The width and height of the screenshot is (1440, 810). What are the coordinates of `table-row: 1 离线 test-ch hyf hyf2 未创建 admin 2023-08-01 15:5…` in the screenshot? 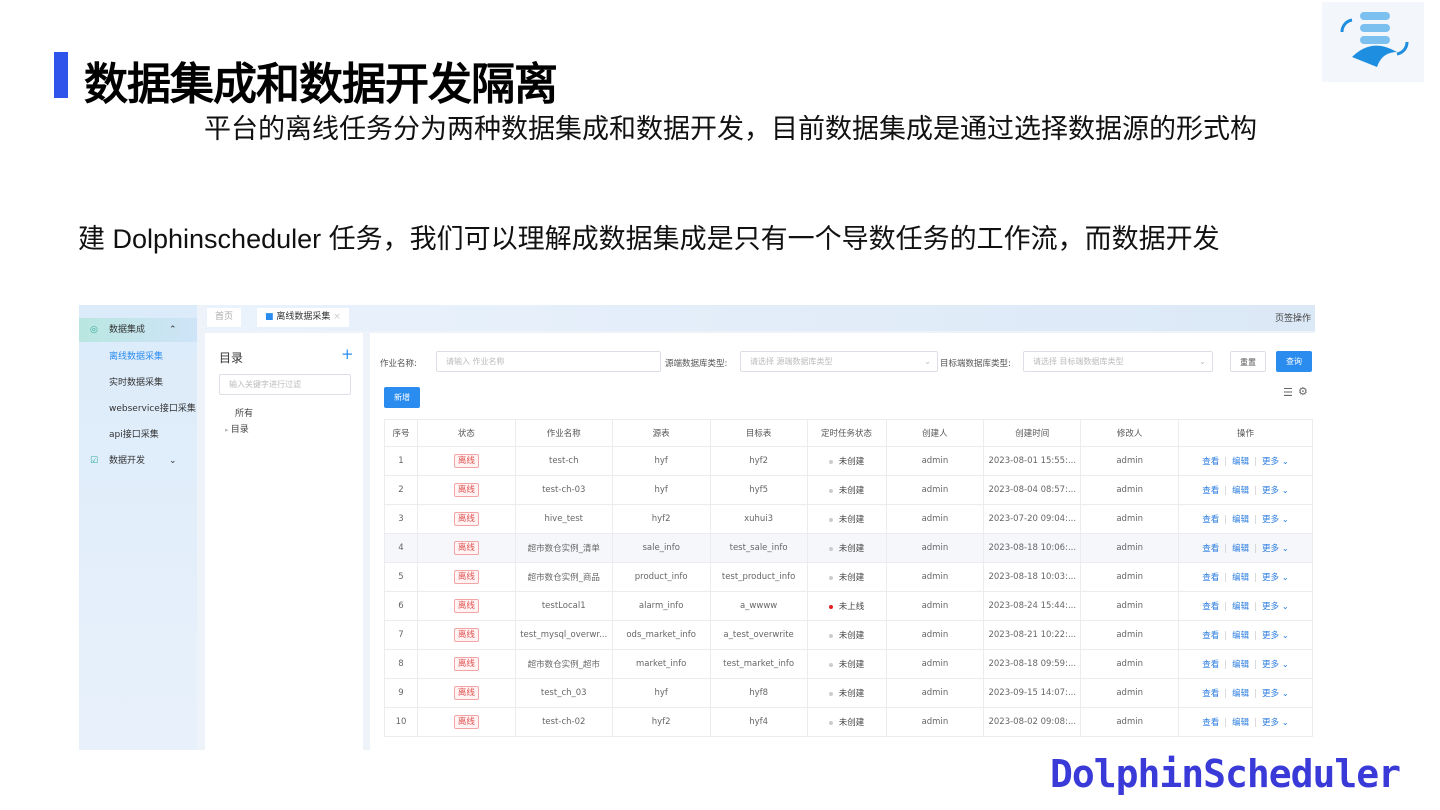 It's located at (848, 461).